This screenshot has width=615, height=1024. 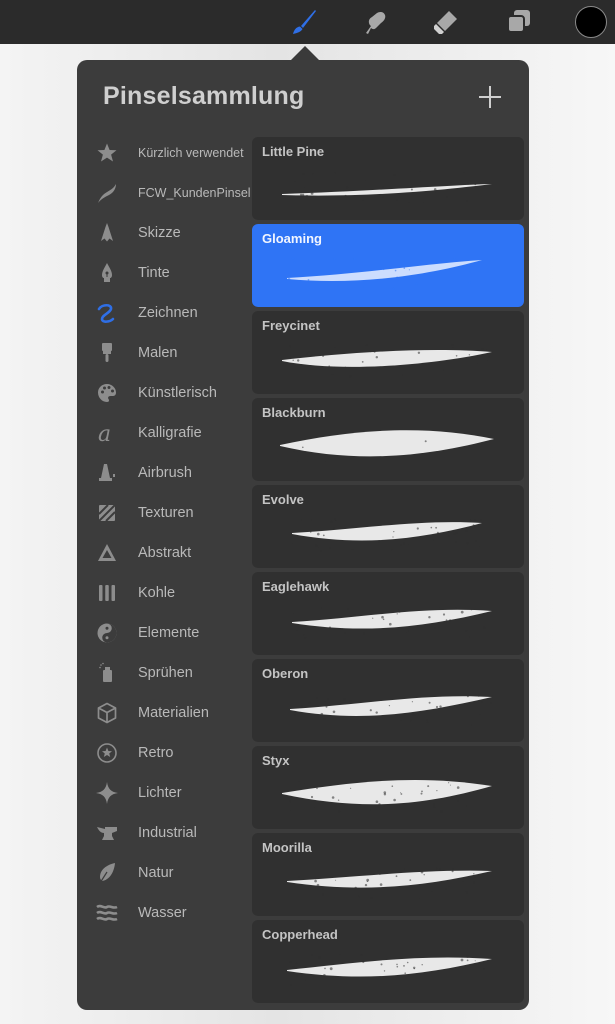 What do you see at coordinates (388, 787) in the screenshot?
I see `brush-card-styx: Styx` at bounding box center [388, 787].